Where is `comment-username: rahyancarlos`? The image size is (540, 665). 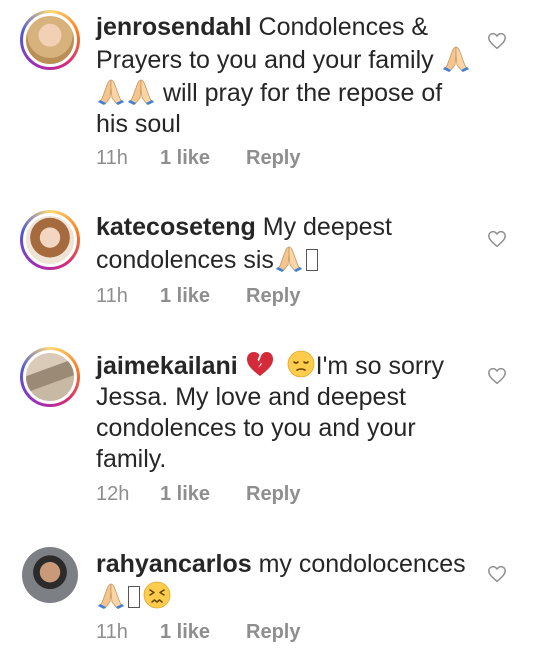
comment-username: rahyancarlos is located at coordinates (174, 564).